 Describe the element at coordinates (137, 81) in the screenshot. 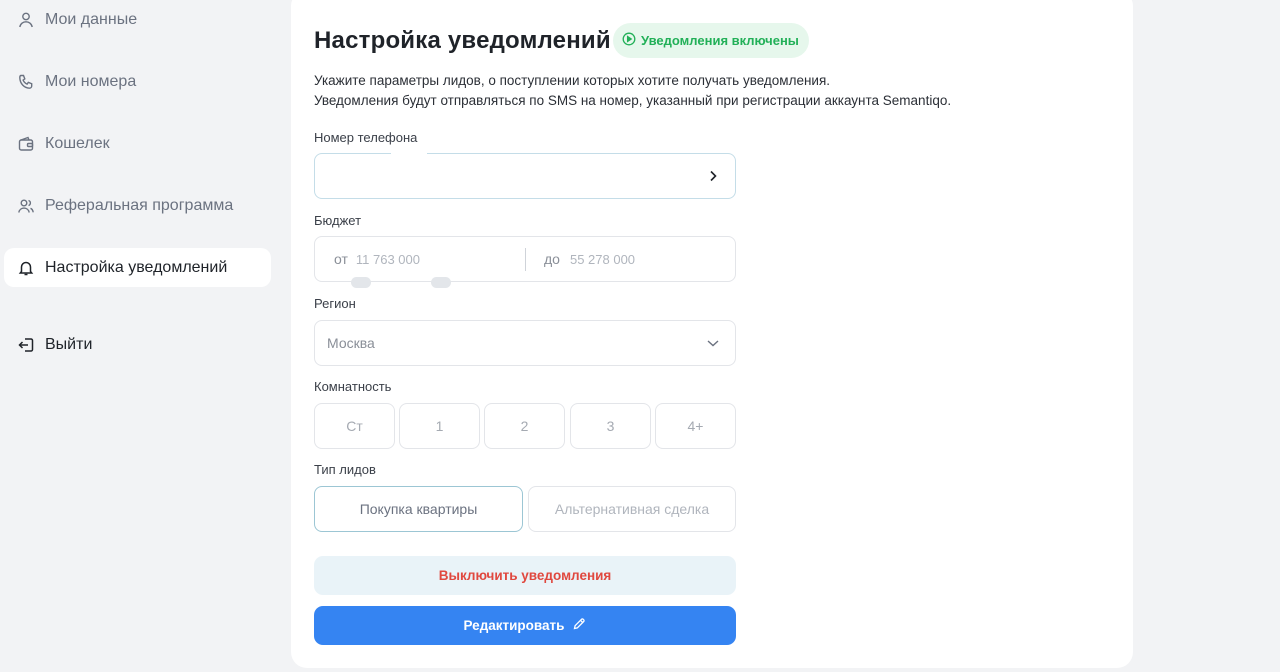

I see `sidebar-item-my-numbers: Мои номера` at that location.